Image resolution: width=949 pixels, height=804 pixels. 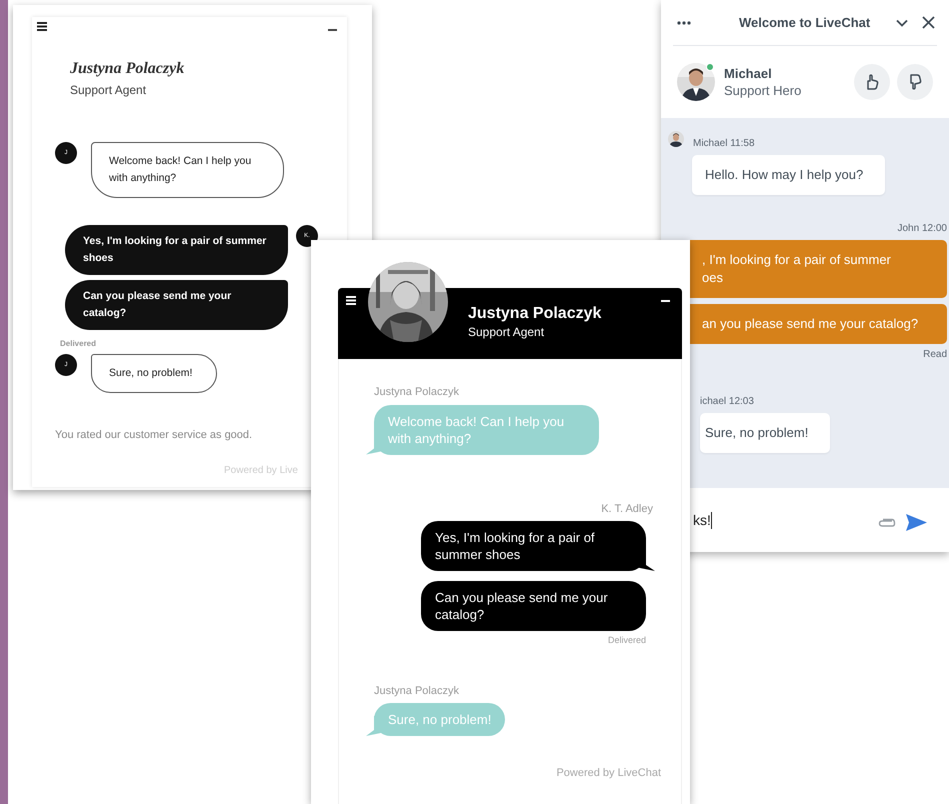 What do you see at coordinates (804, 23) in the screenshot?
I see `window-title: Welcome to LiveChat` at bounding box center [804, 23].